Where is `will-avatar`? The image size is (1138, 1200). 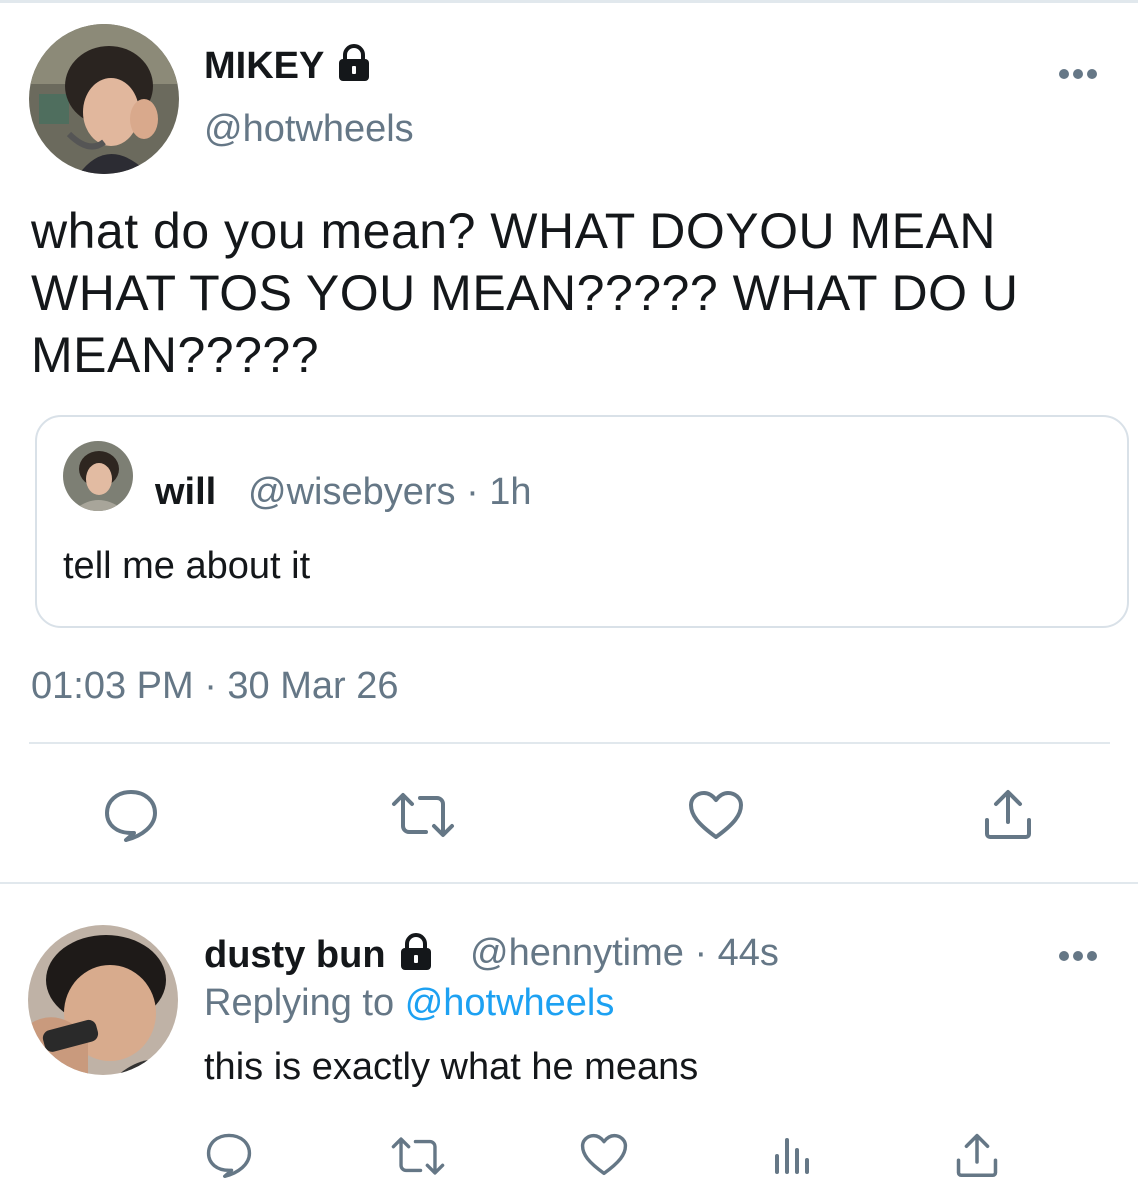
will-avatar is located at coordinates (98, 476).